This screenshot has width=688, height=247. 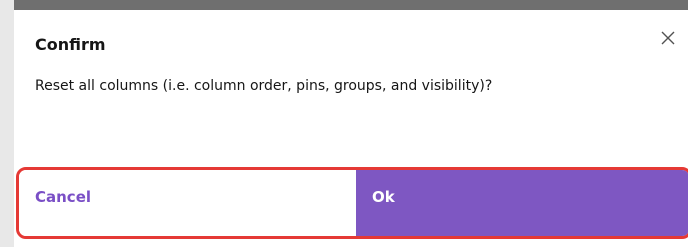 I want to click on close-icon, so click(x=668, y=38).